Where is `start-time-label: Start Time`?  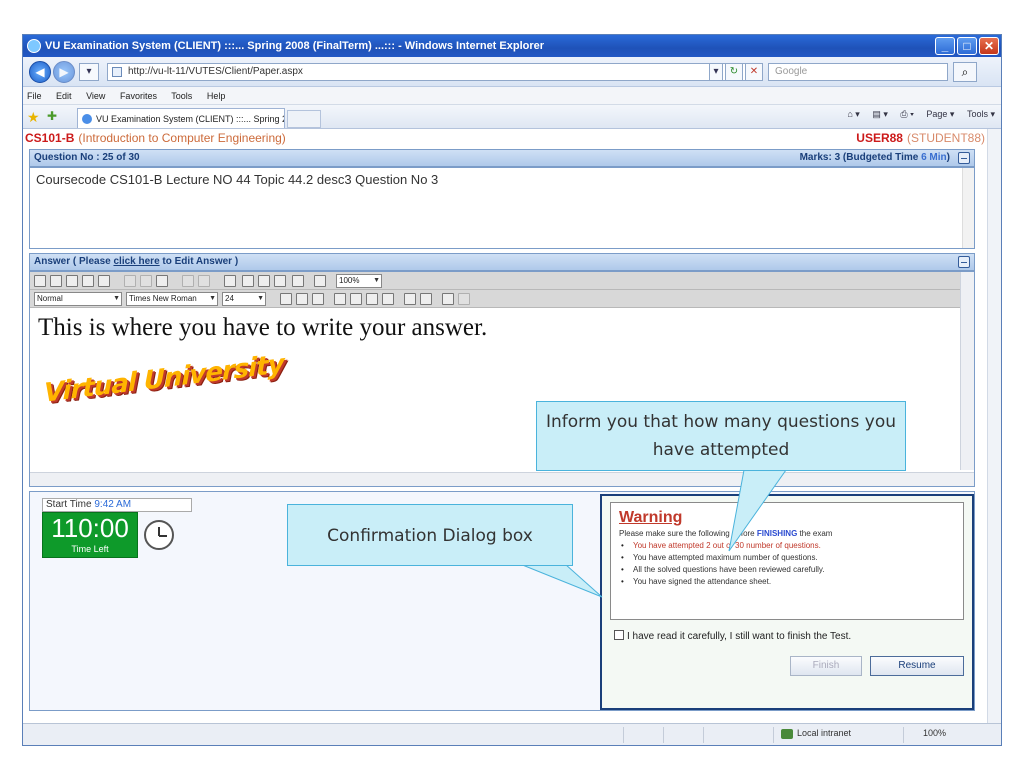 start-time-label: Start Time is located at coordinates (70, 504).